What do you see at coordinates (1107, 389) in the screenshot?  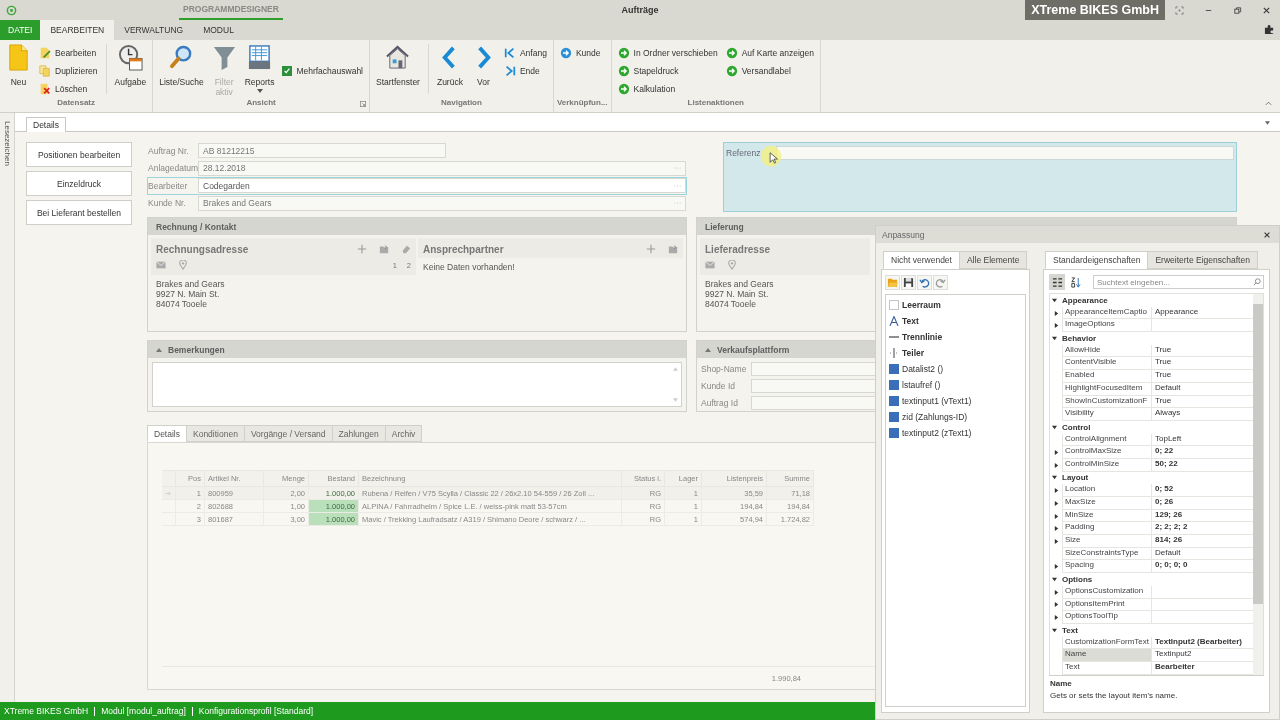 I see `property-name: HighlightFocusedItem` at bounding box center [1107, 389].